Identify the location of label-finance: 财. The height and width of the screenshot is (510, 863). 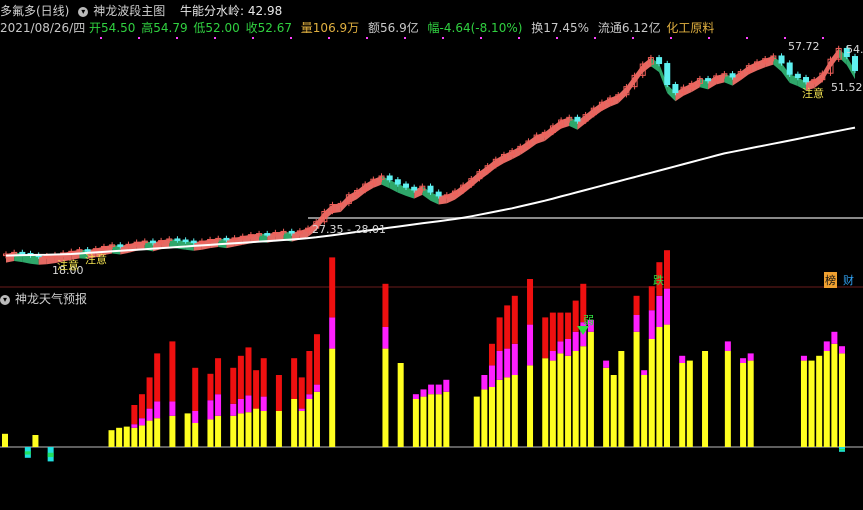
(848, 280).